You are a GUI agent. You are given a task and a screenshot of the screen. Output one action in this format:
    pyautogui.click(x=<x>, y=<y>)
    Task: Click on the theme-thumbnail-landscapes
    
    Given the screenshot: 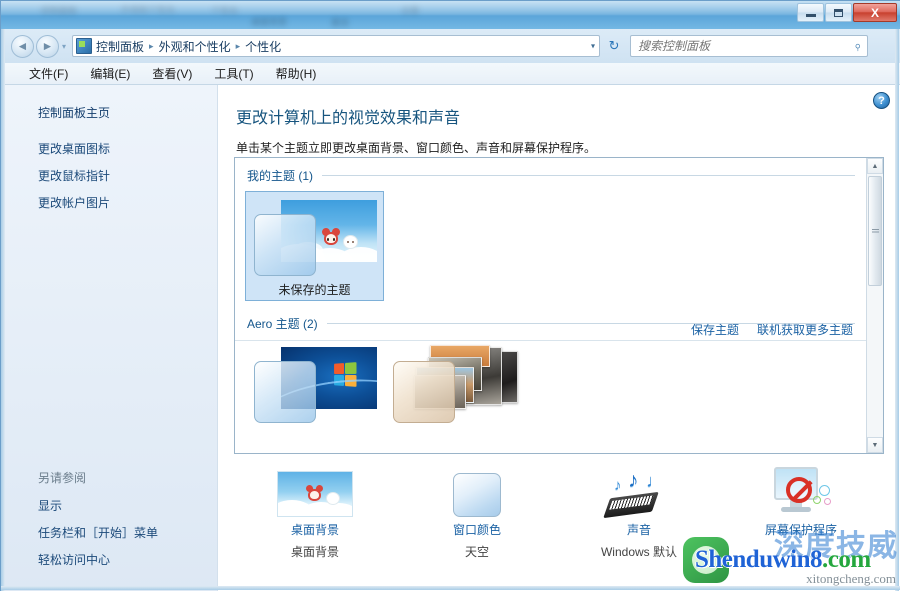 What is the action you would take?
    pyautogui.click(x=453, y=386)
    